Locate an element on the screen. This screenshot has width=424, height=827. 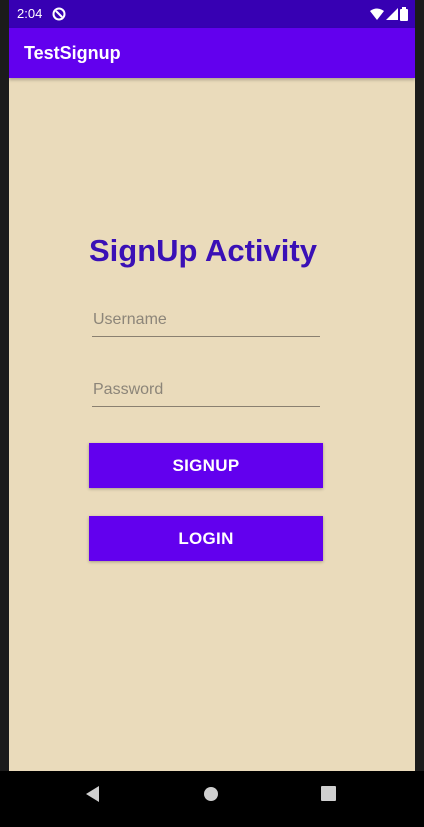
password-input is located at coordinates (206, 392).